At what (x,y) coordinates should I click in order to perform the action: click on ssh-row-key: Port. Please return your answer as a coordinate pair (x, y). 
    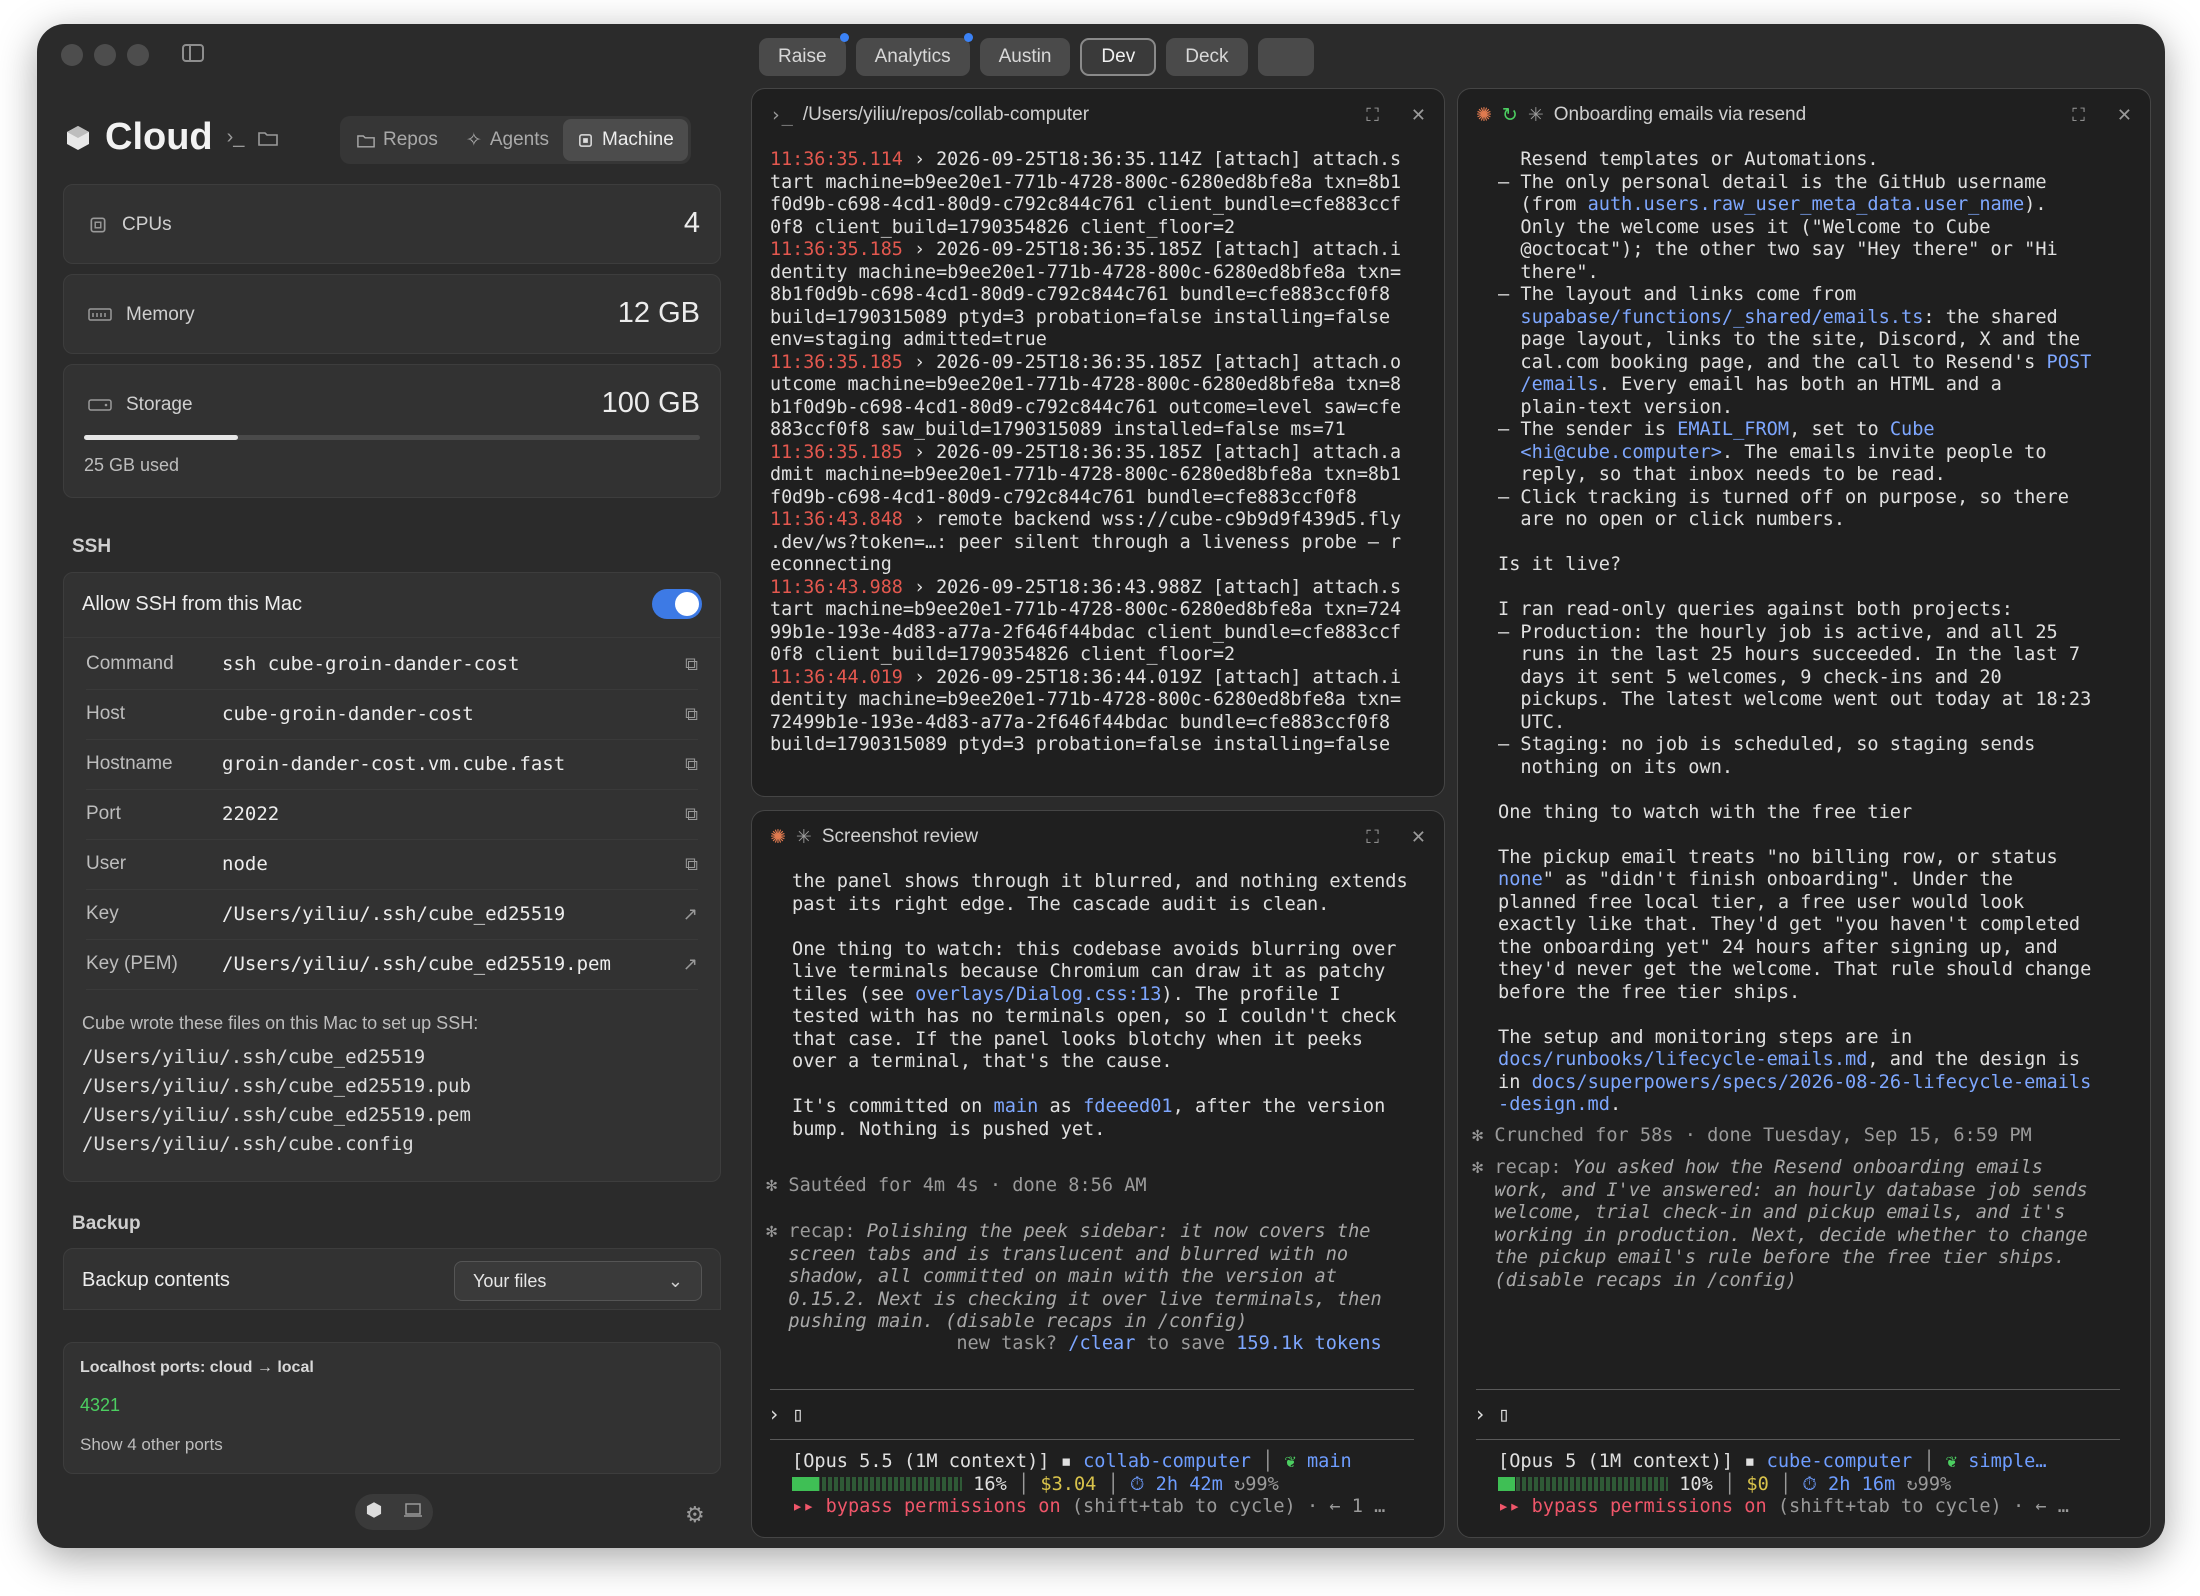
    Looking at the image, I should click on (103, 813).